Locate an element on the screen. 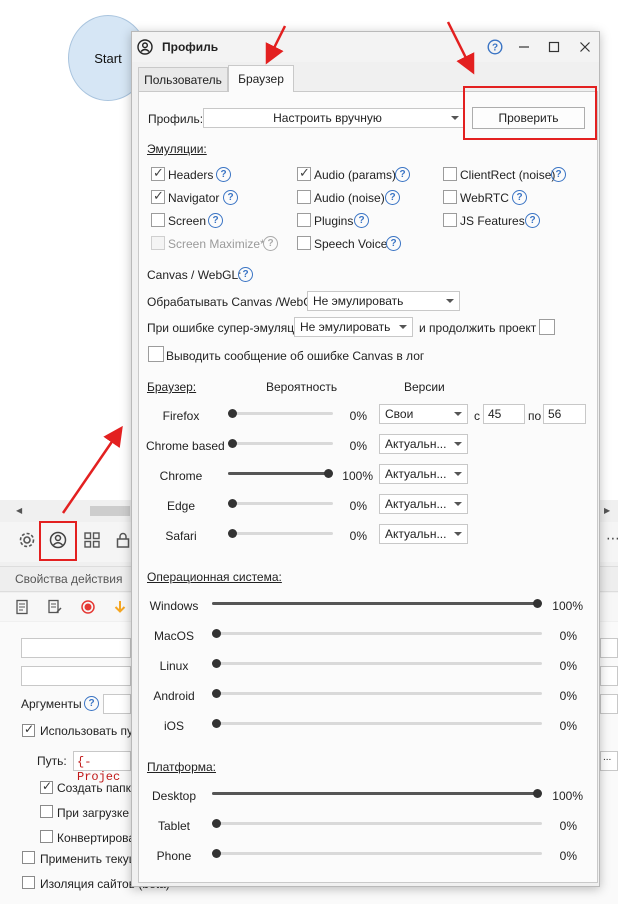 The height and width of the screenshot is (904, 618). version-from-input: 45 is located at coordinates (504, 414).